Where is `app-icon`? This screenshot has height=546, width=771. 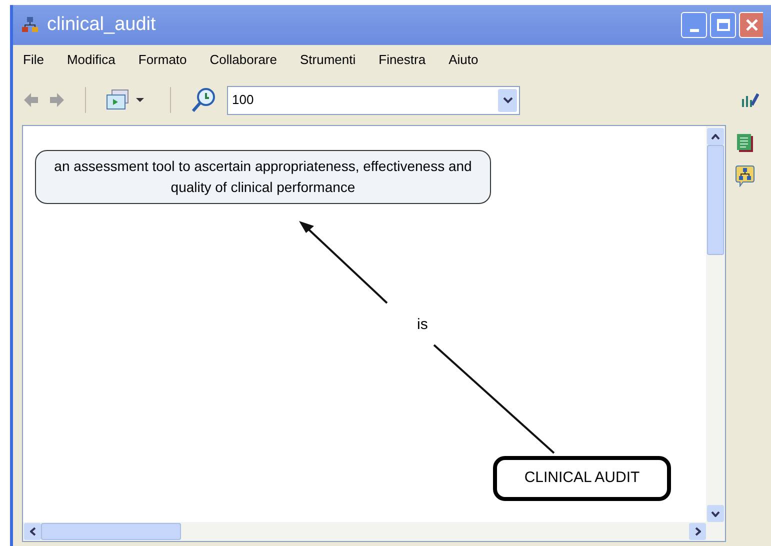 app-icon is located at coordinates (30, 25).